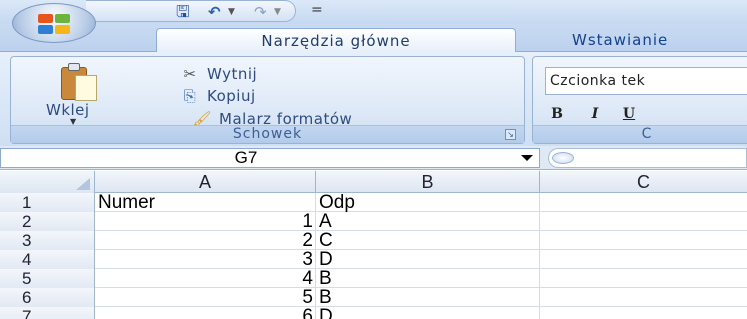 This screenshot has width=747, height=319. Describe the element at coordinates (640, 134) in the screenshot. I see `font-group-title: C` at that location.